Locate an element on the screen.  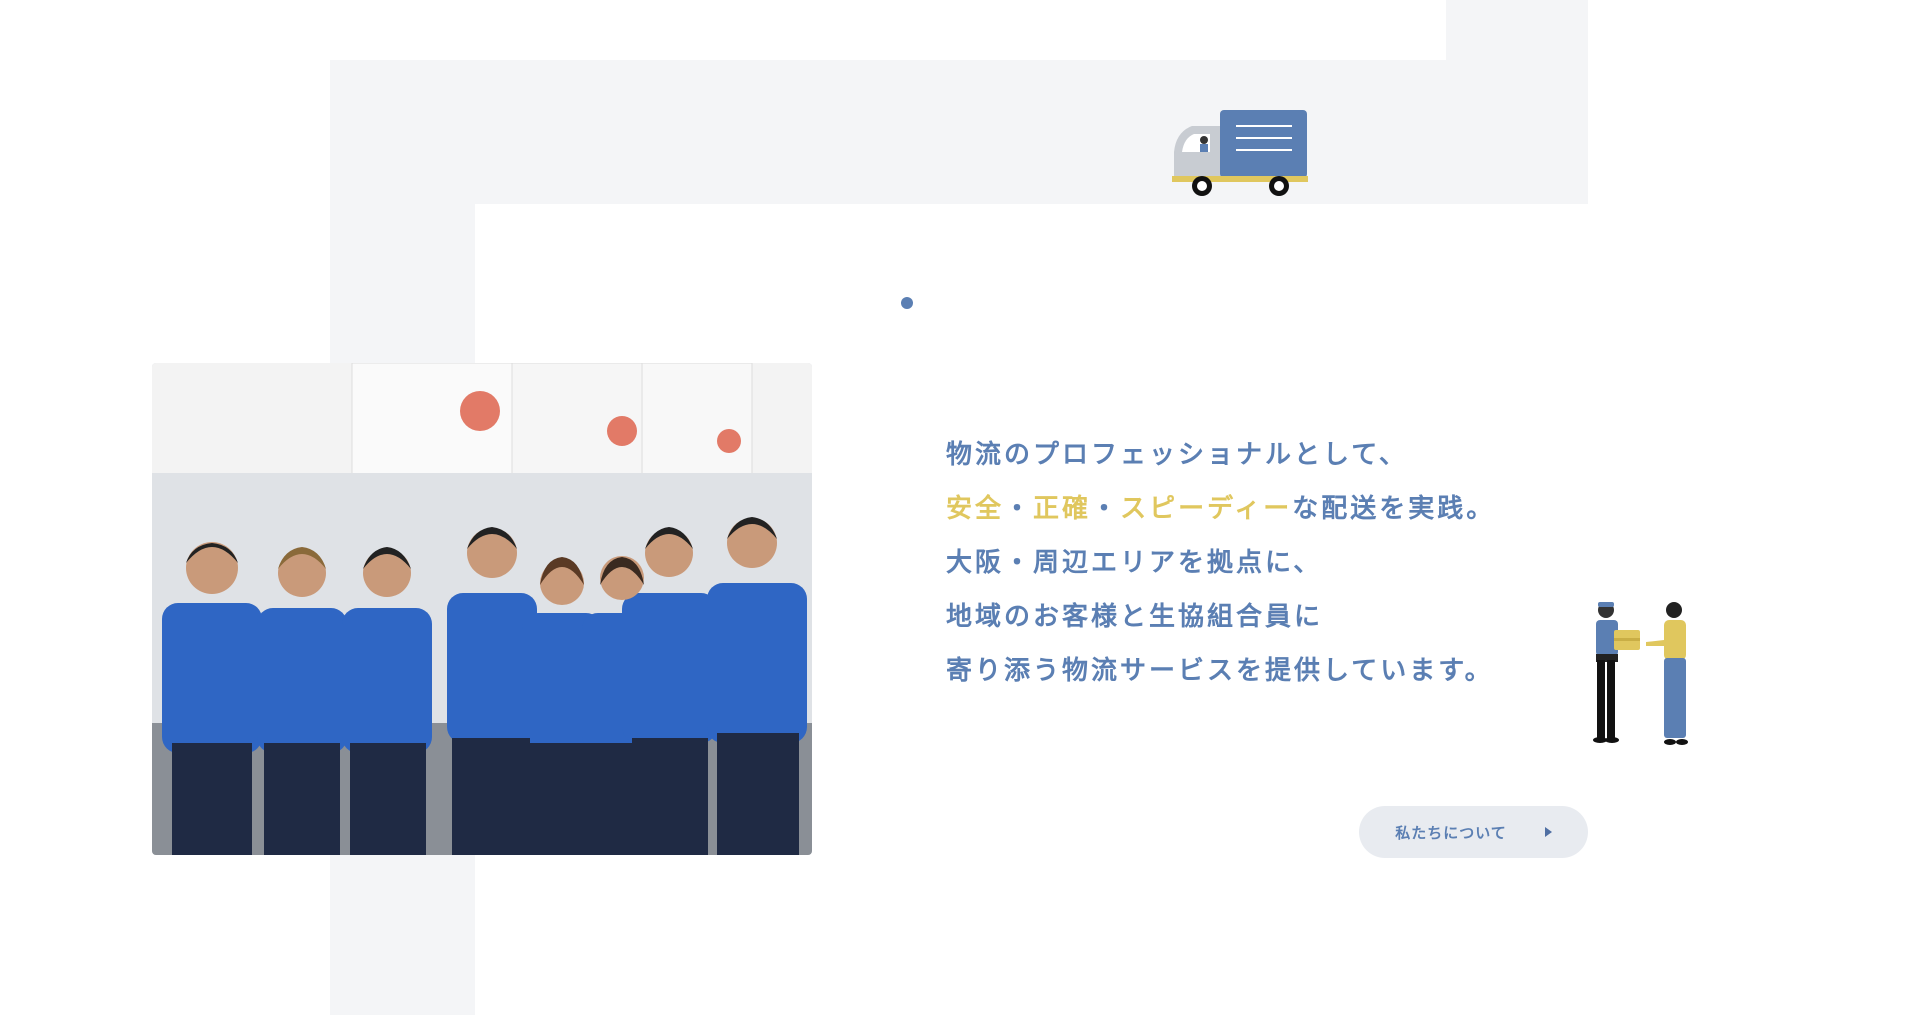
lead-line-2: 安全・正確・スピーディーな配送を実践。 is located at coordinates (1226, 509).